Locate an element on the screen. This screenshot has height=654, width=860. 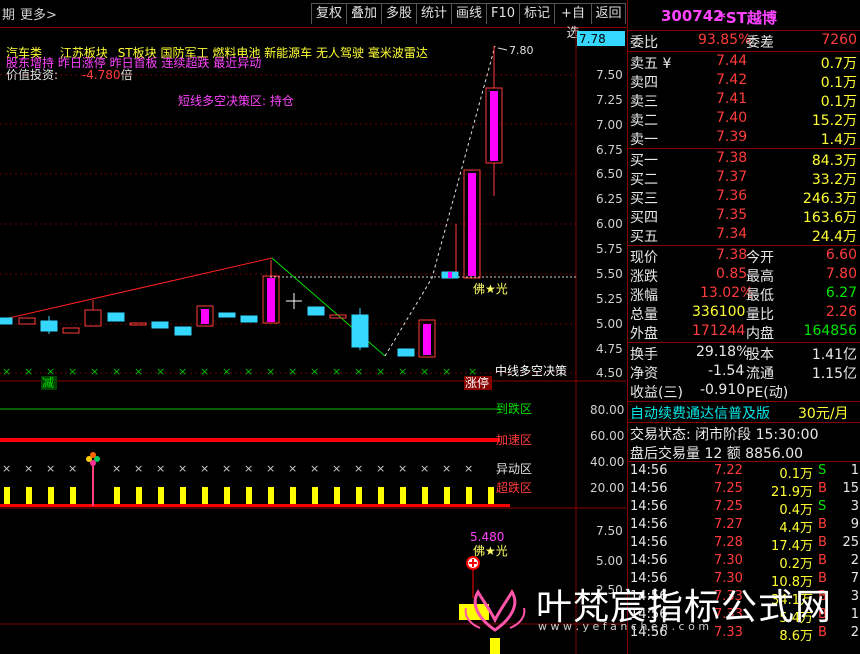
back-button: 返回 is located at coordinates (608, 13).